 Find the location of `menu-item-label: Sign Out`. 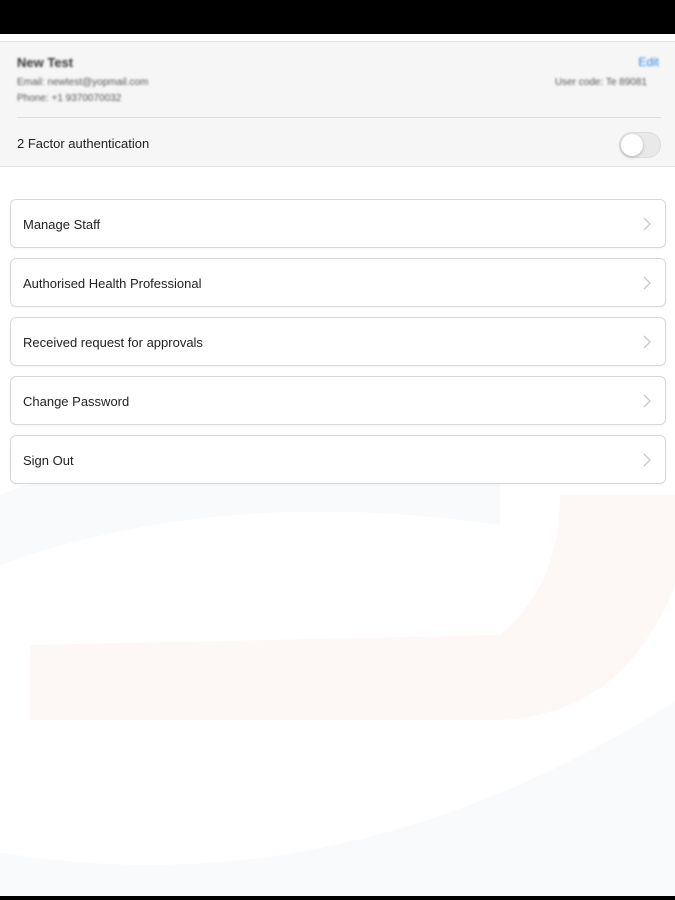

menu-item-label: Sign Out is located at coordinates (48, 460).